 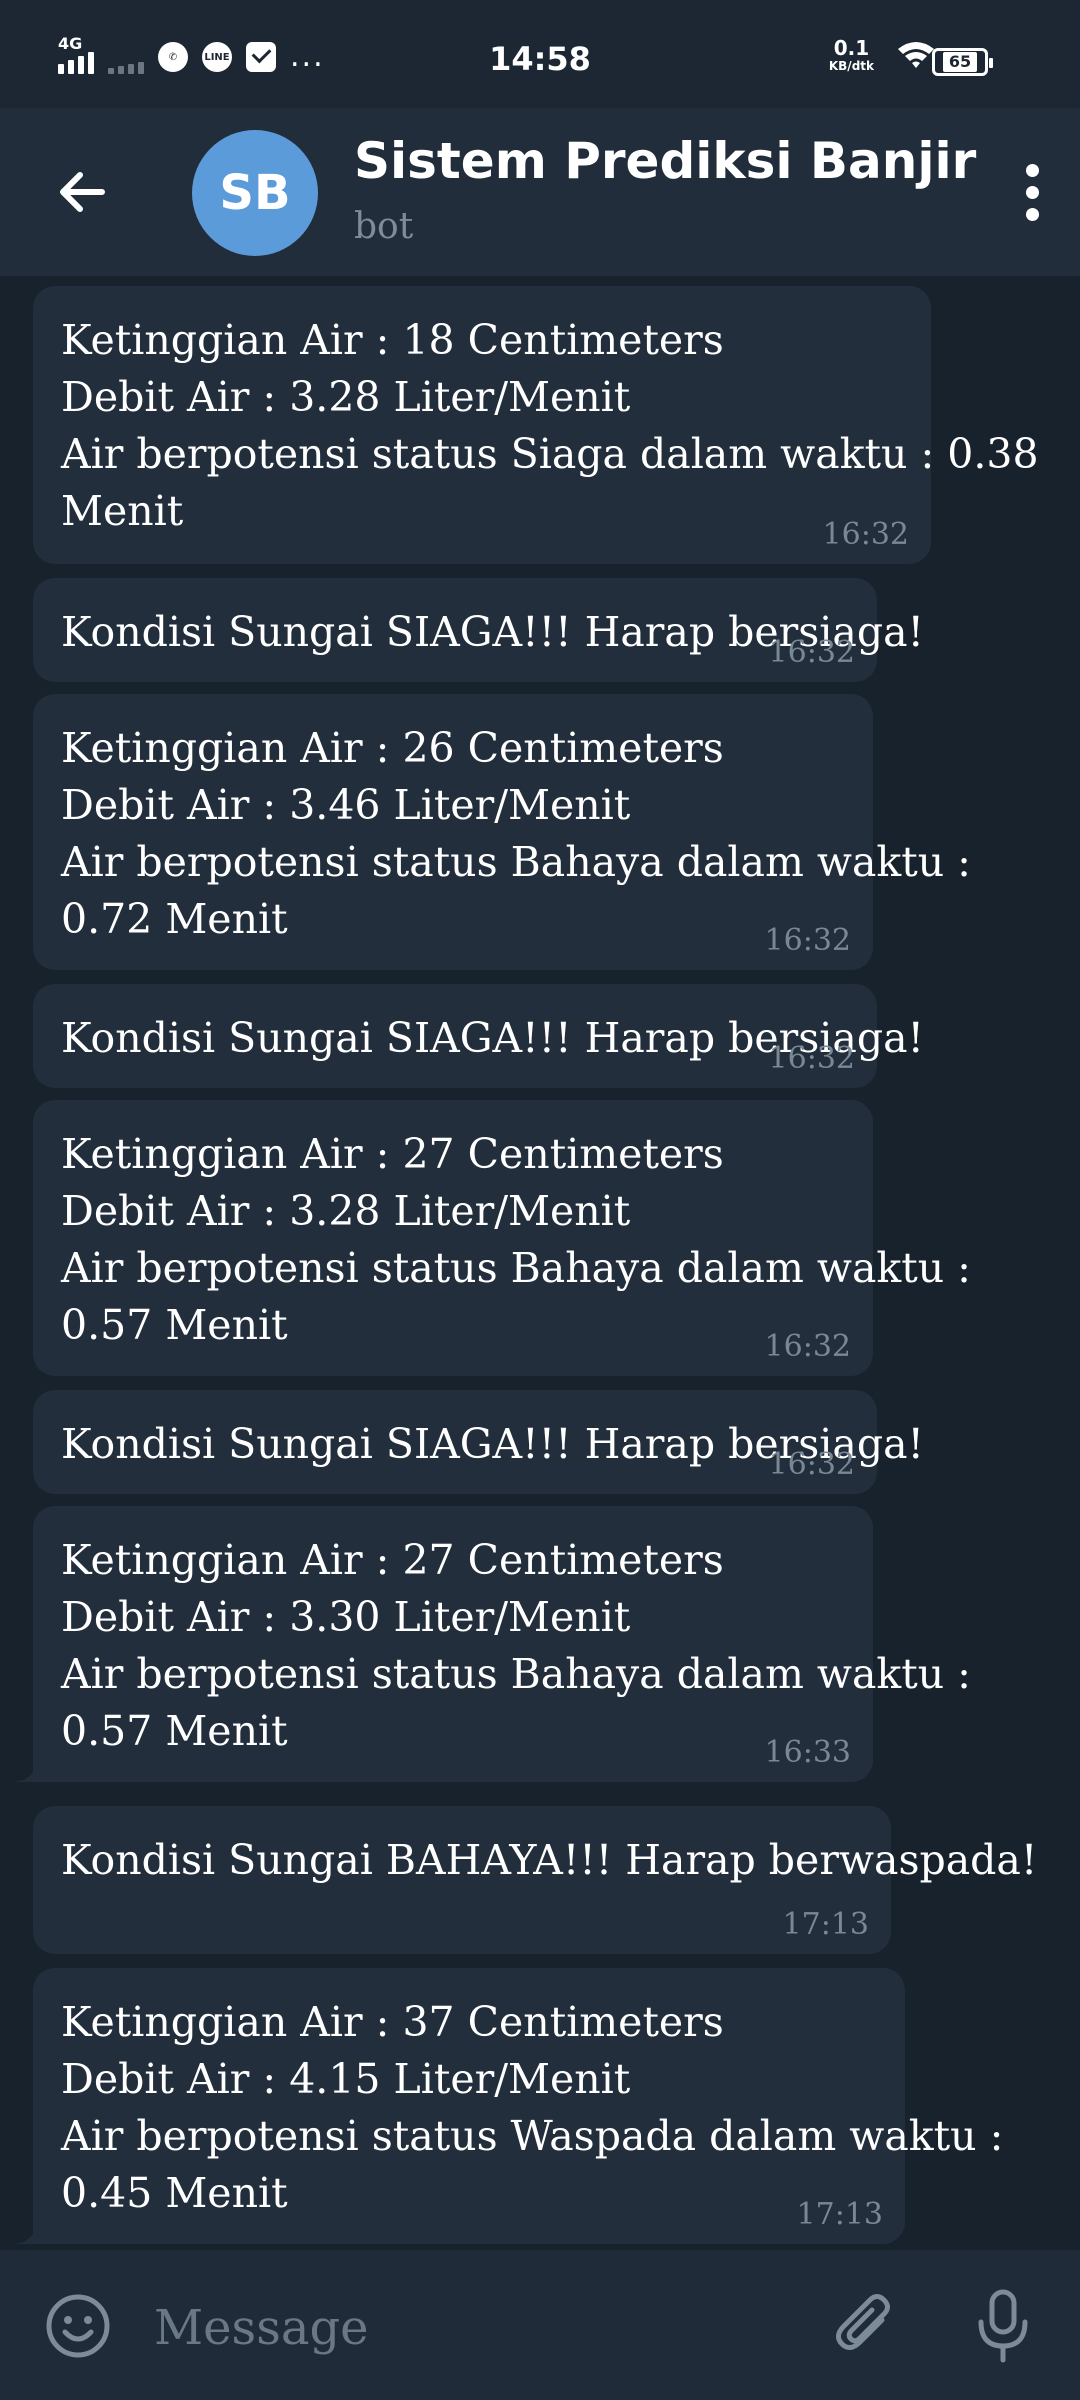 What do you see at coordinates (346, 1617) in the screenshot?
I see `message-text-line: Debit Air : 3.30 Liter/Menit` at bounding box center [346, 1617].